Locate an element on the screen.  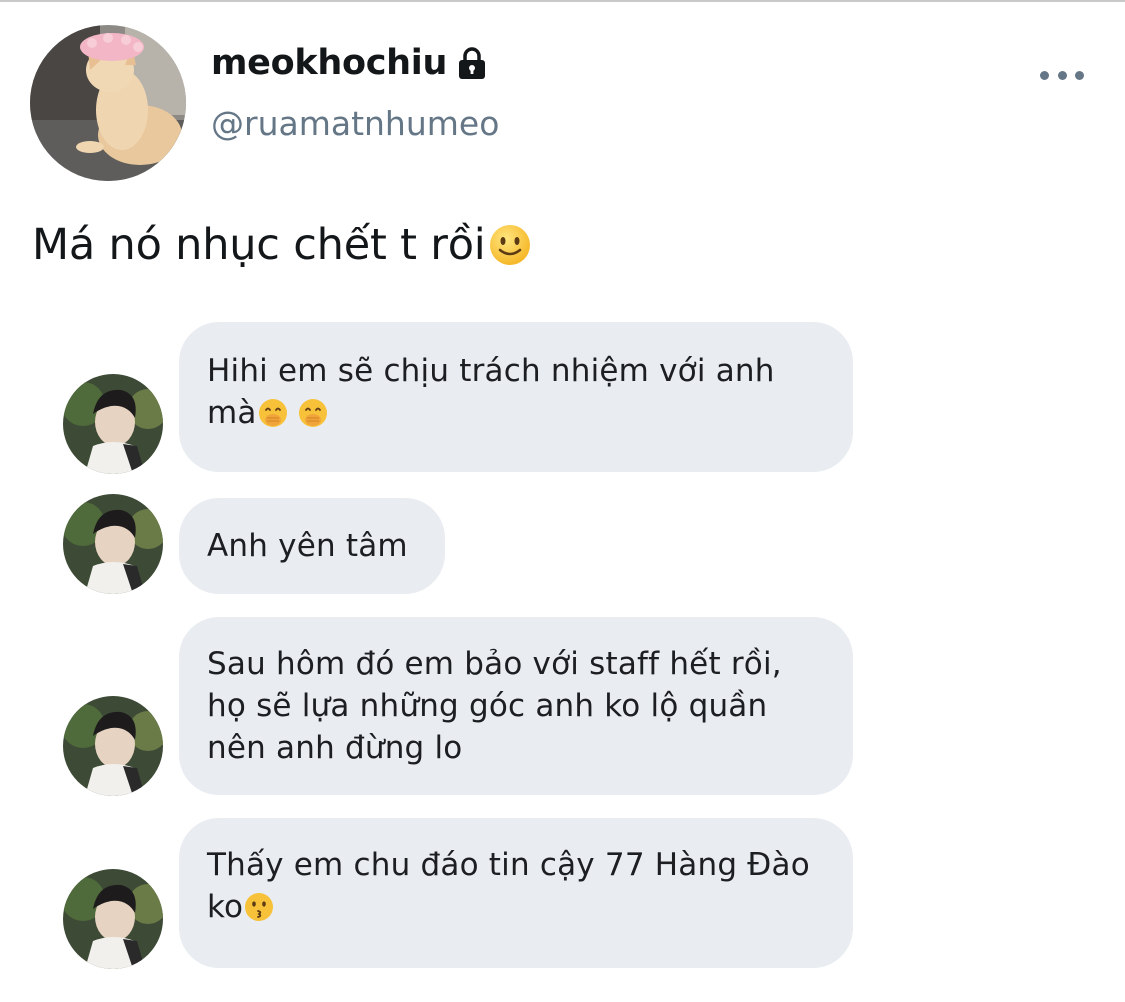
tweet-text-body: Má nó nhục chết t rồi is located at coordinates (259, 245).